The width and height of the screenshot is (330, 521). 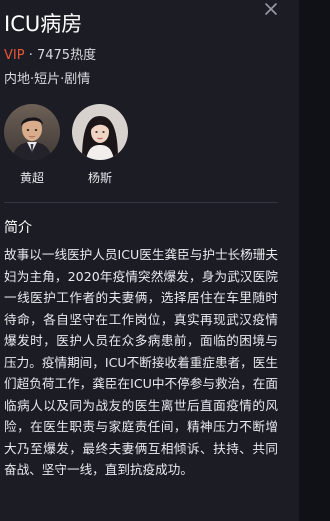 What do you see at coordinates (32, 132) in the screenshot?
I see `actor-avatar-icon` at bounding box center [32, 132].